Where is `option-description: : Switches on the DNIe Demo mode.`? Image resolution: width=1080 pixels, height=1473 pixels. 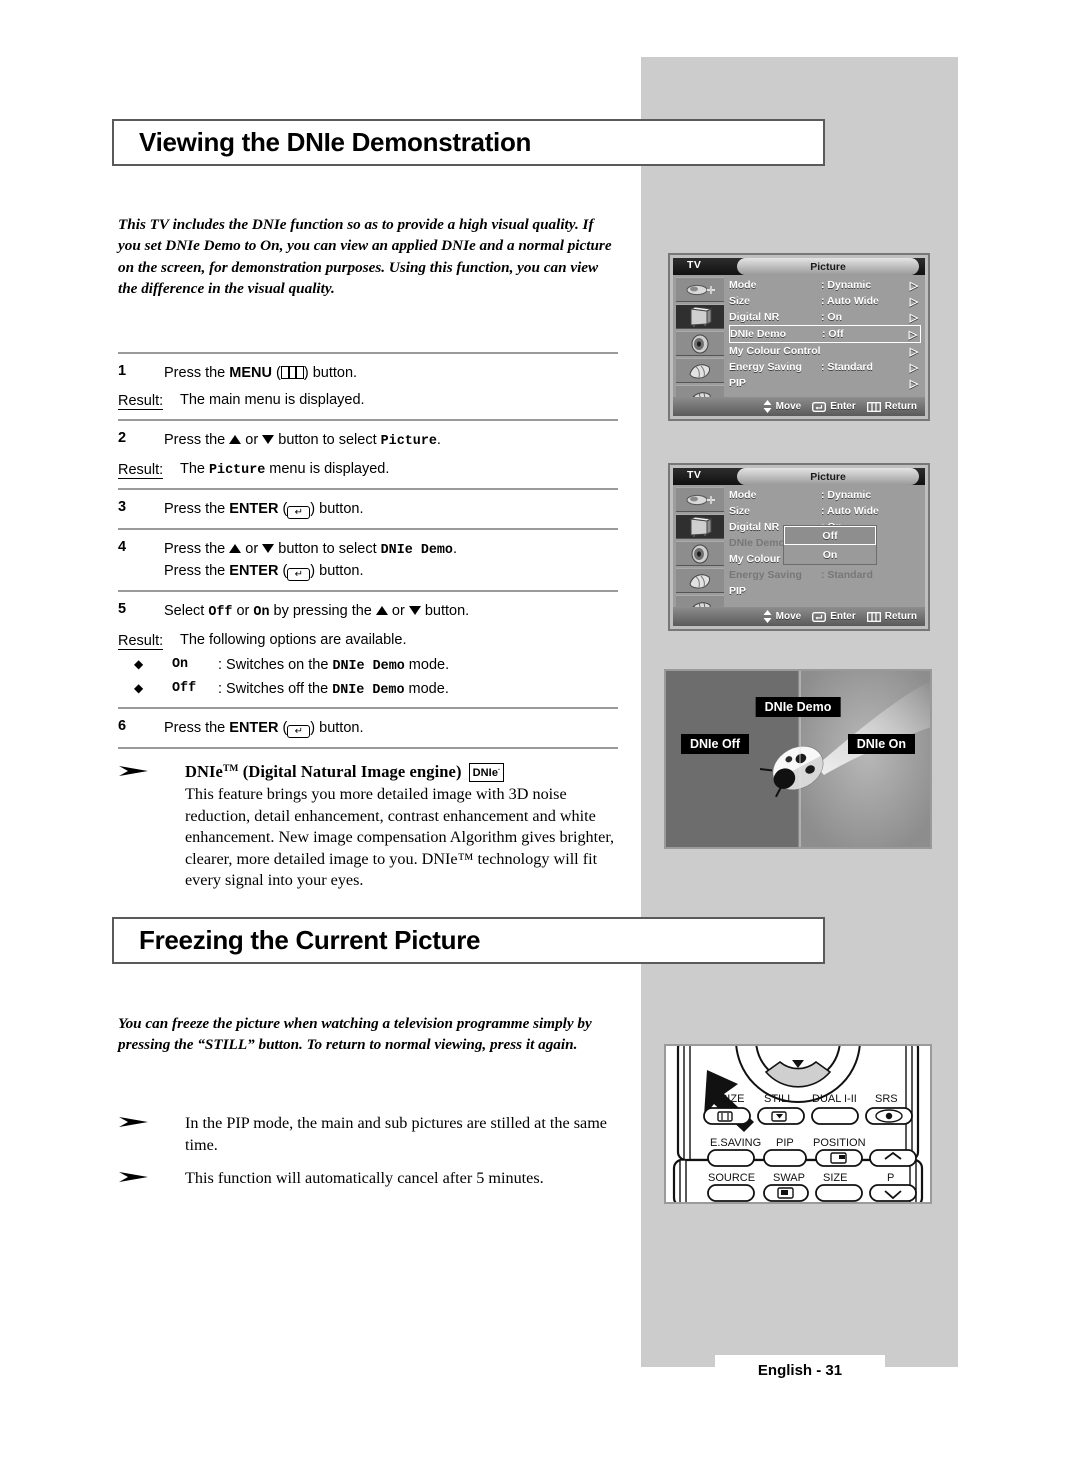 option-description: : Switches on the DNIe Demo mode. is located at coordinates (333, 665).